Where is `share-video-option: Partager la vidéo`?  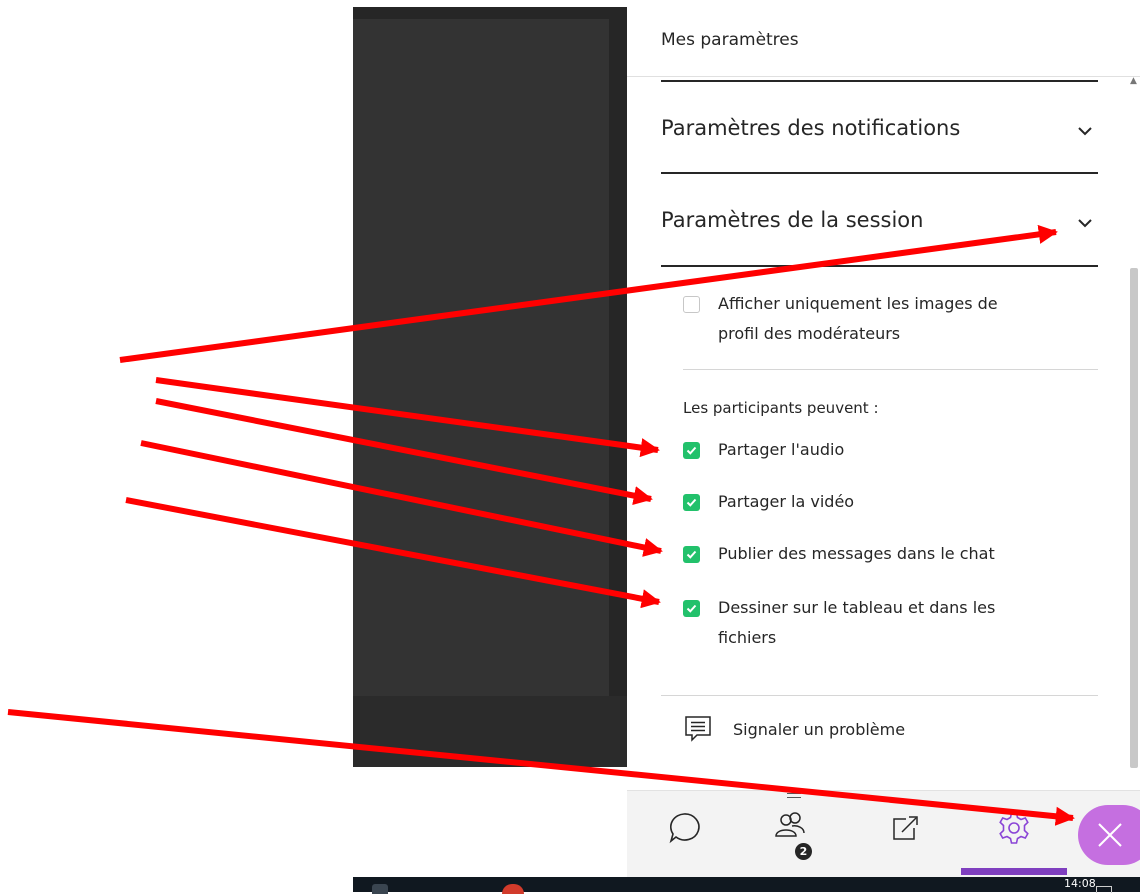 share-video-option: Partager la vidéo is located at coordinates (768, 504).